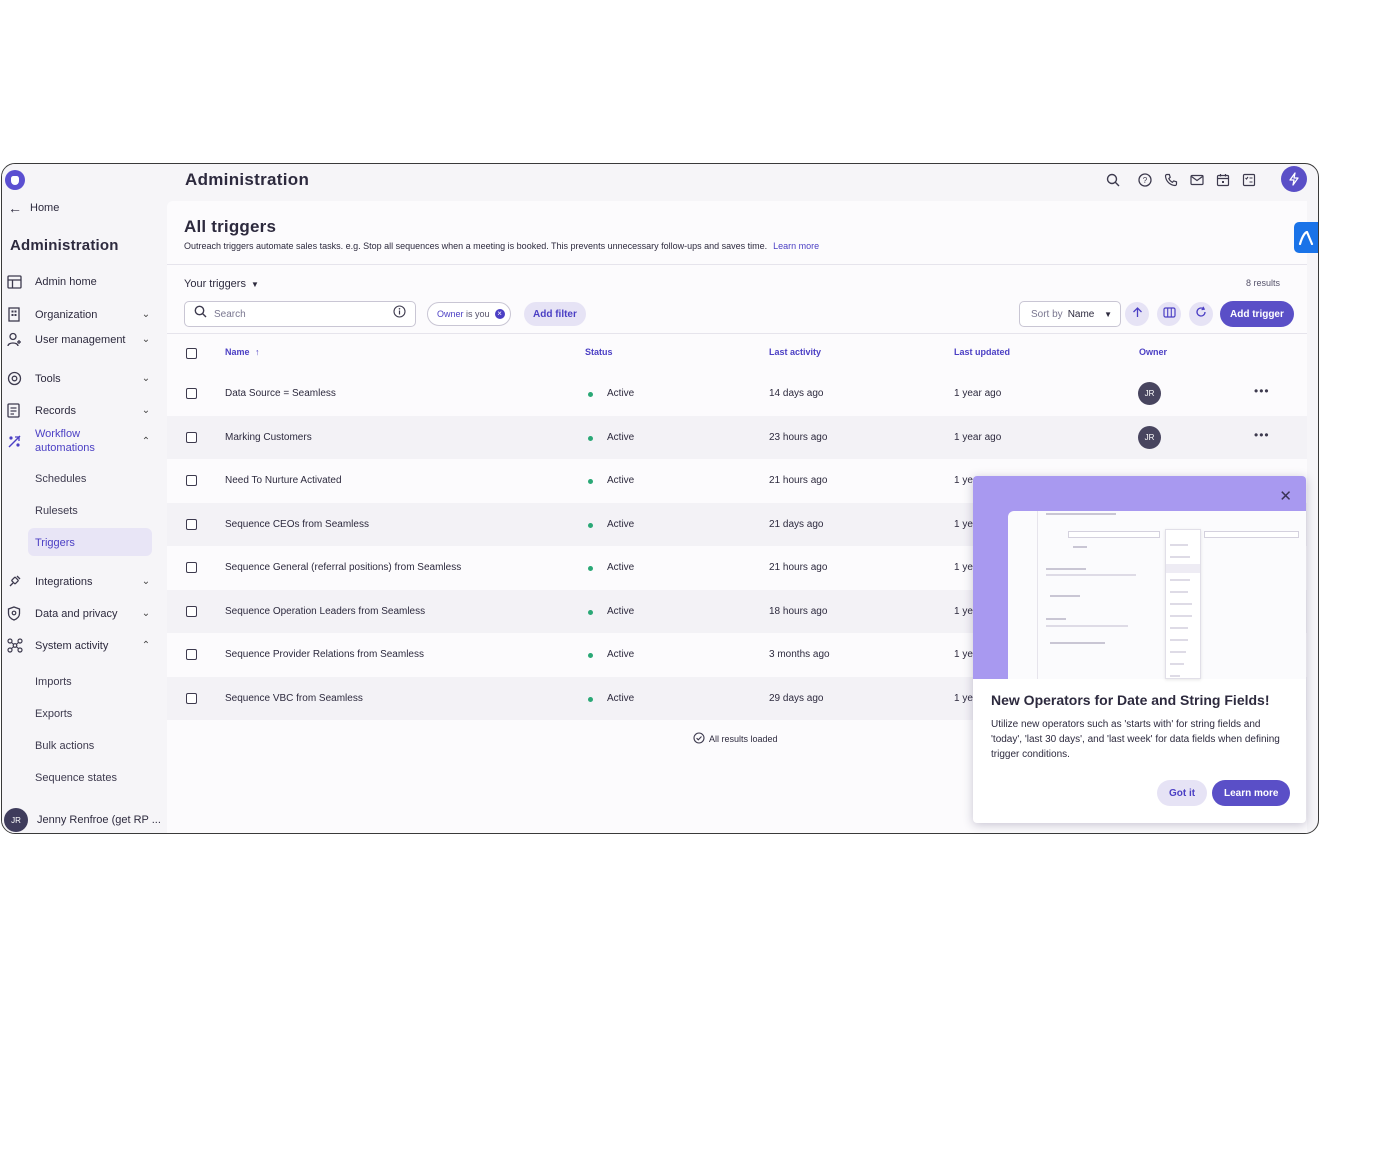  Describe the element at coordinates (80, 613) in the screenshot. I see `sidebar-item-data-privacy: Data and privacy ⌄` at that location.